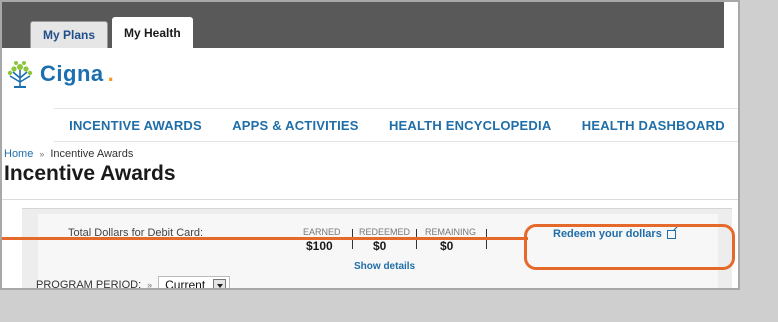 Image resolution: width=778 pixels, height=322 pixels. Describe the element at coordinates (90, 173) in the screenshot. I see `page-title: Incentive Awards` at that location.